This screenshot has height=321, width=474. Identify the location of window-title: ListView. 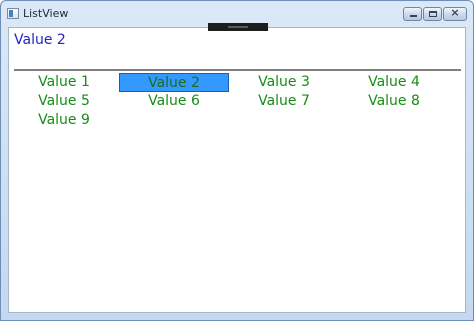
(46, 13).